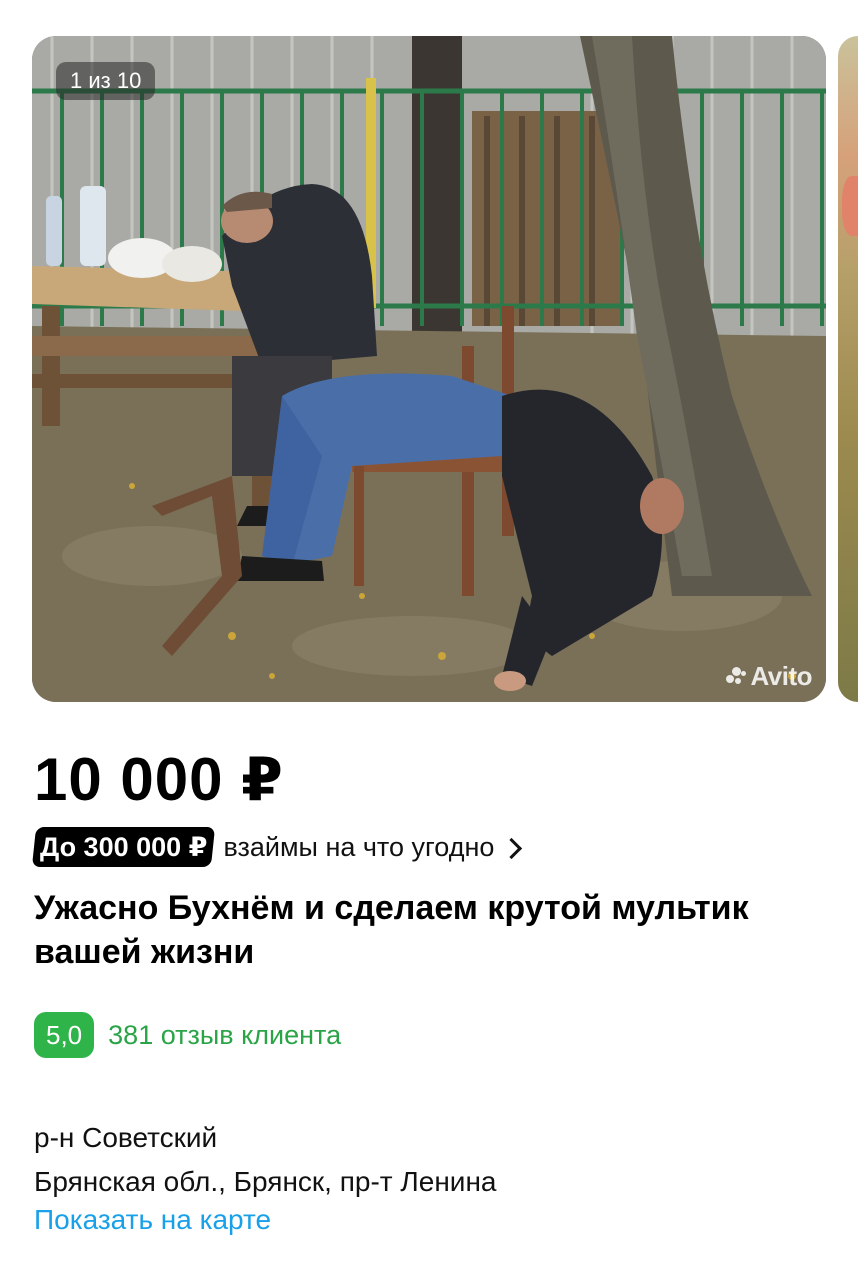 Image resolution: width=858 pixels, height=1280 pixels. I want to click on loan-badge: До 300 000 ₽, so click(123, 847).